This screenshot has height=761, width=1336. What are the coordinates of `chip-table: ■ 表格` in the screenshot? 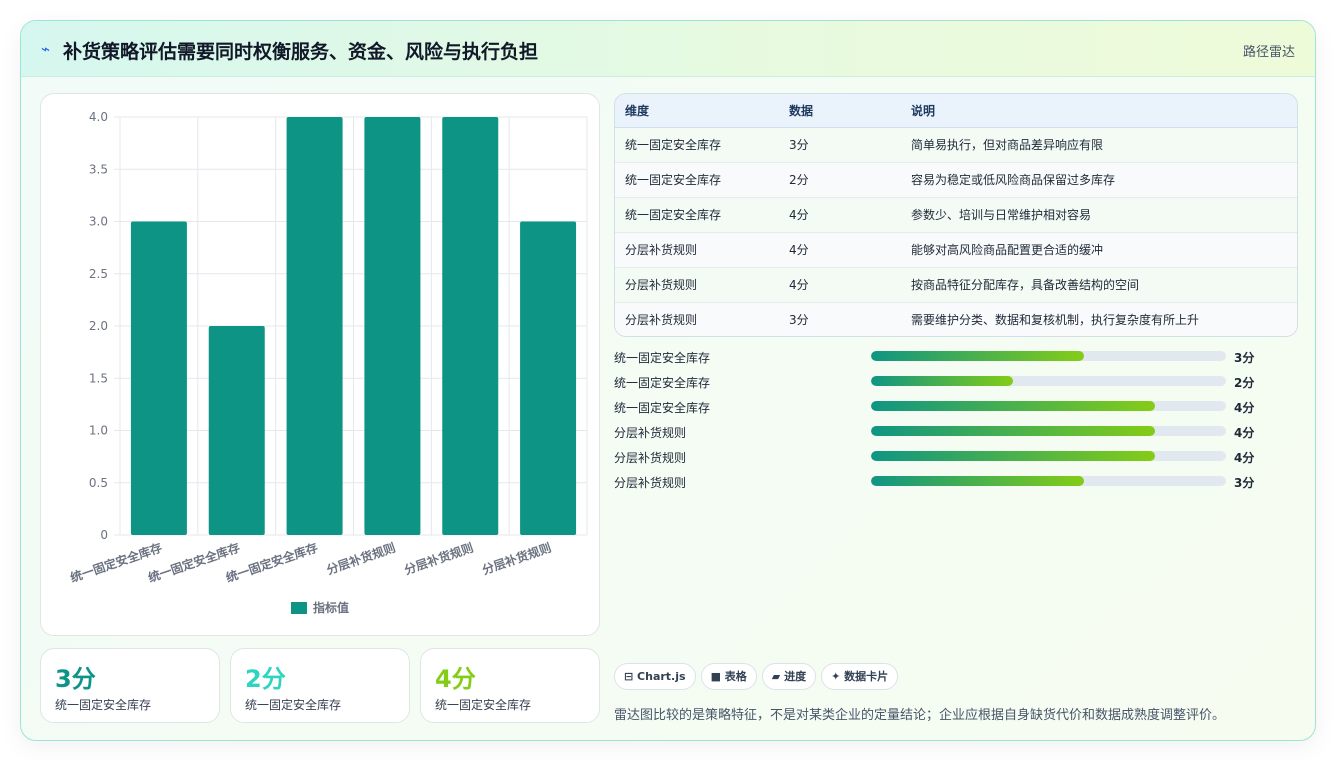 It's located at (728, 676).